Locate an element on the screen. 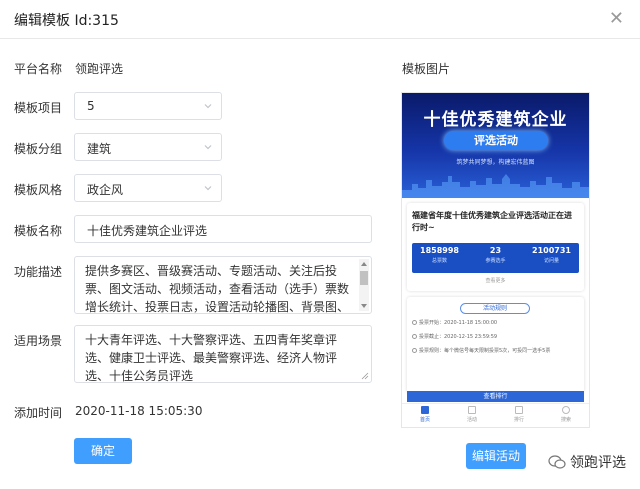 The width and height of the screenshot is (640, 489). rule-text: 投票截止：2020-12-15 23:59:59 is located at coordinates (458, 337).